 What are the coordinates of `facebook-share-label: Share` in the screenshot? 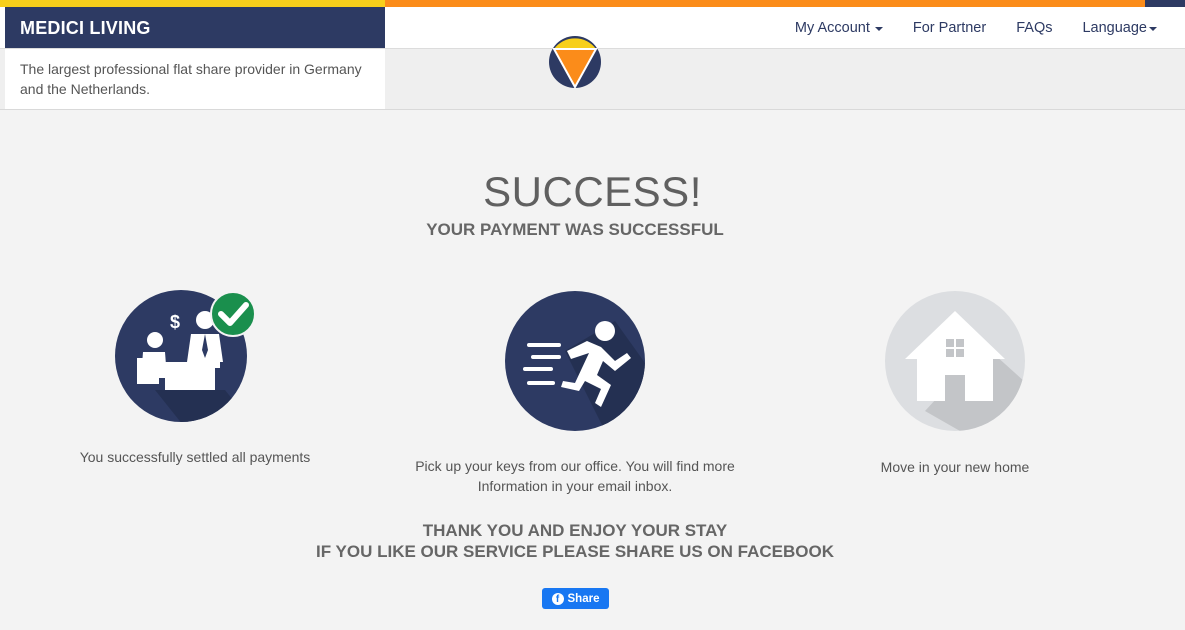 It's located at (583, 598).